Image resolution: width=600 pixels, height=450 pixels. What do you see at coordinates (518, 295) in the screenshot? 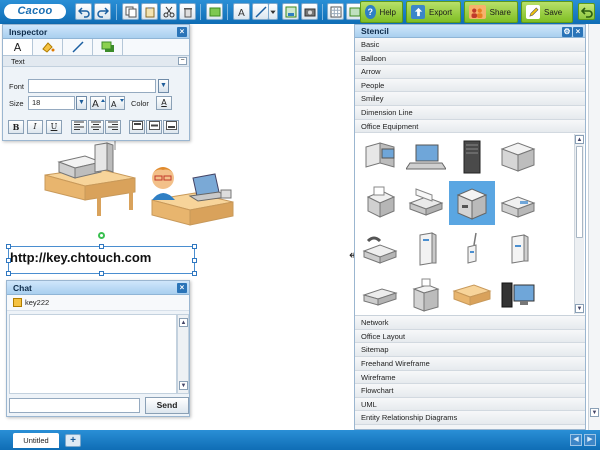
I see `stencil-pc-set` at bounding box center [518, 295].